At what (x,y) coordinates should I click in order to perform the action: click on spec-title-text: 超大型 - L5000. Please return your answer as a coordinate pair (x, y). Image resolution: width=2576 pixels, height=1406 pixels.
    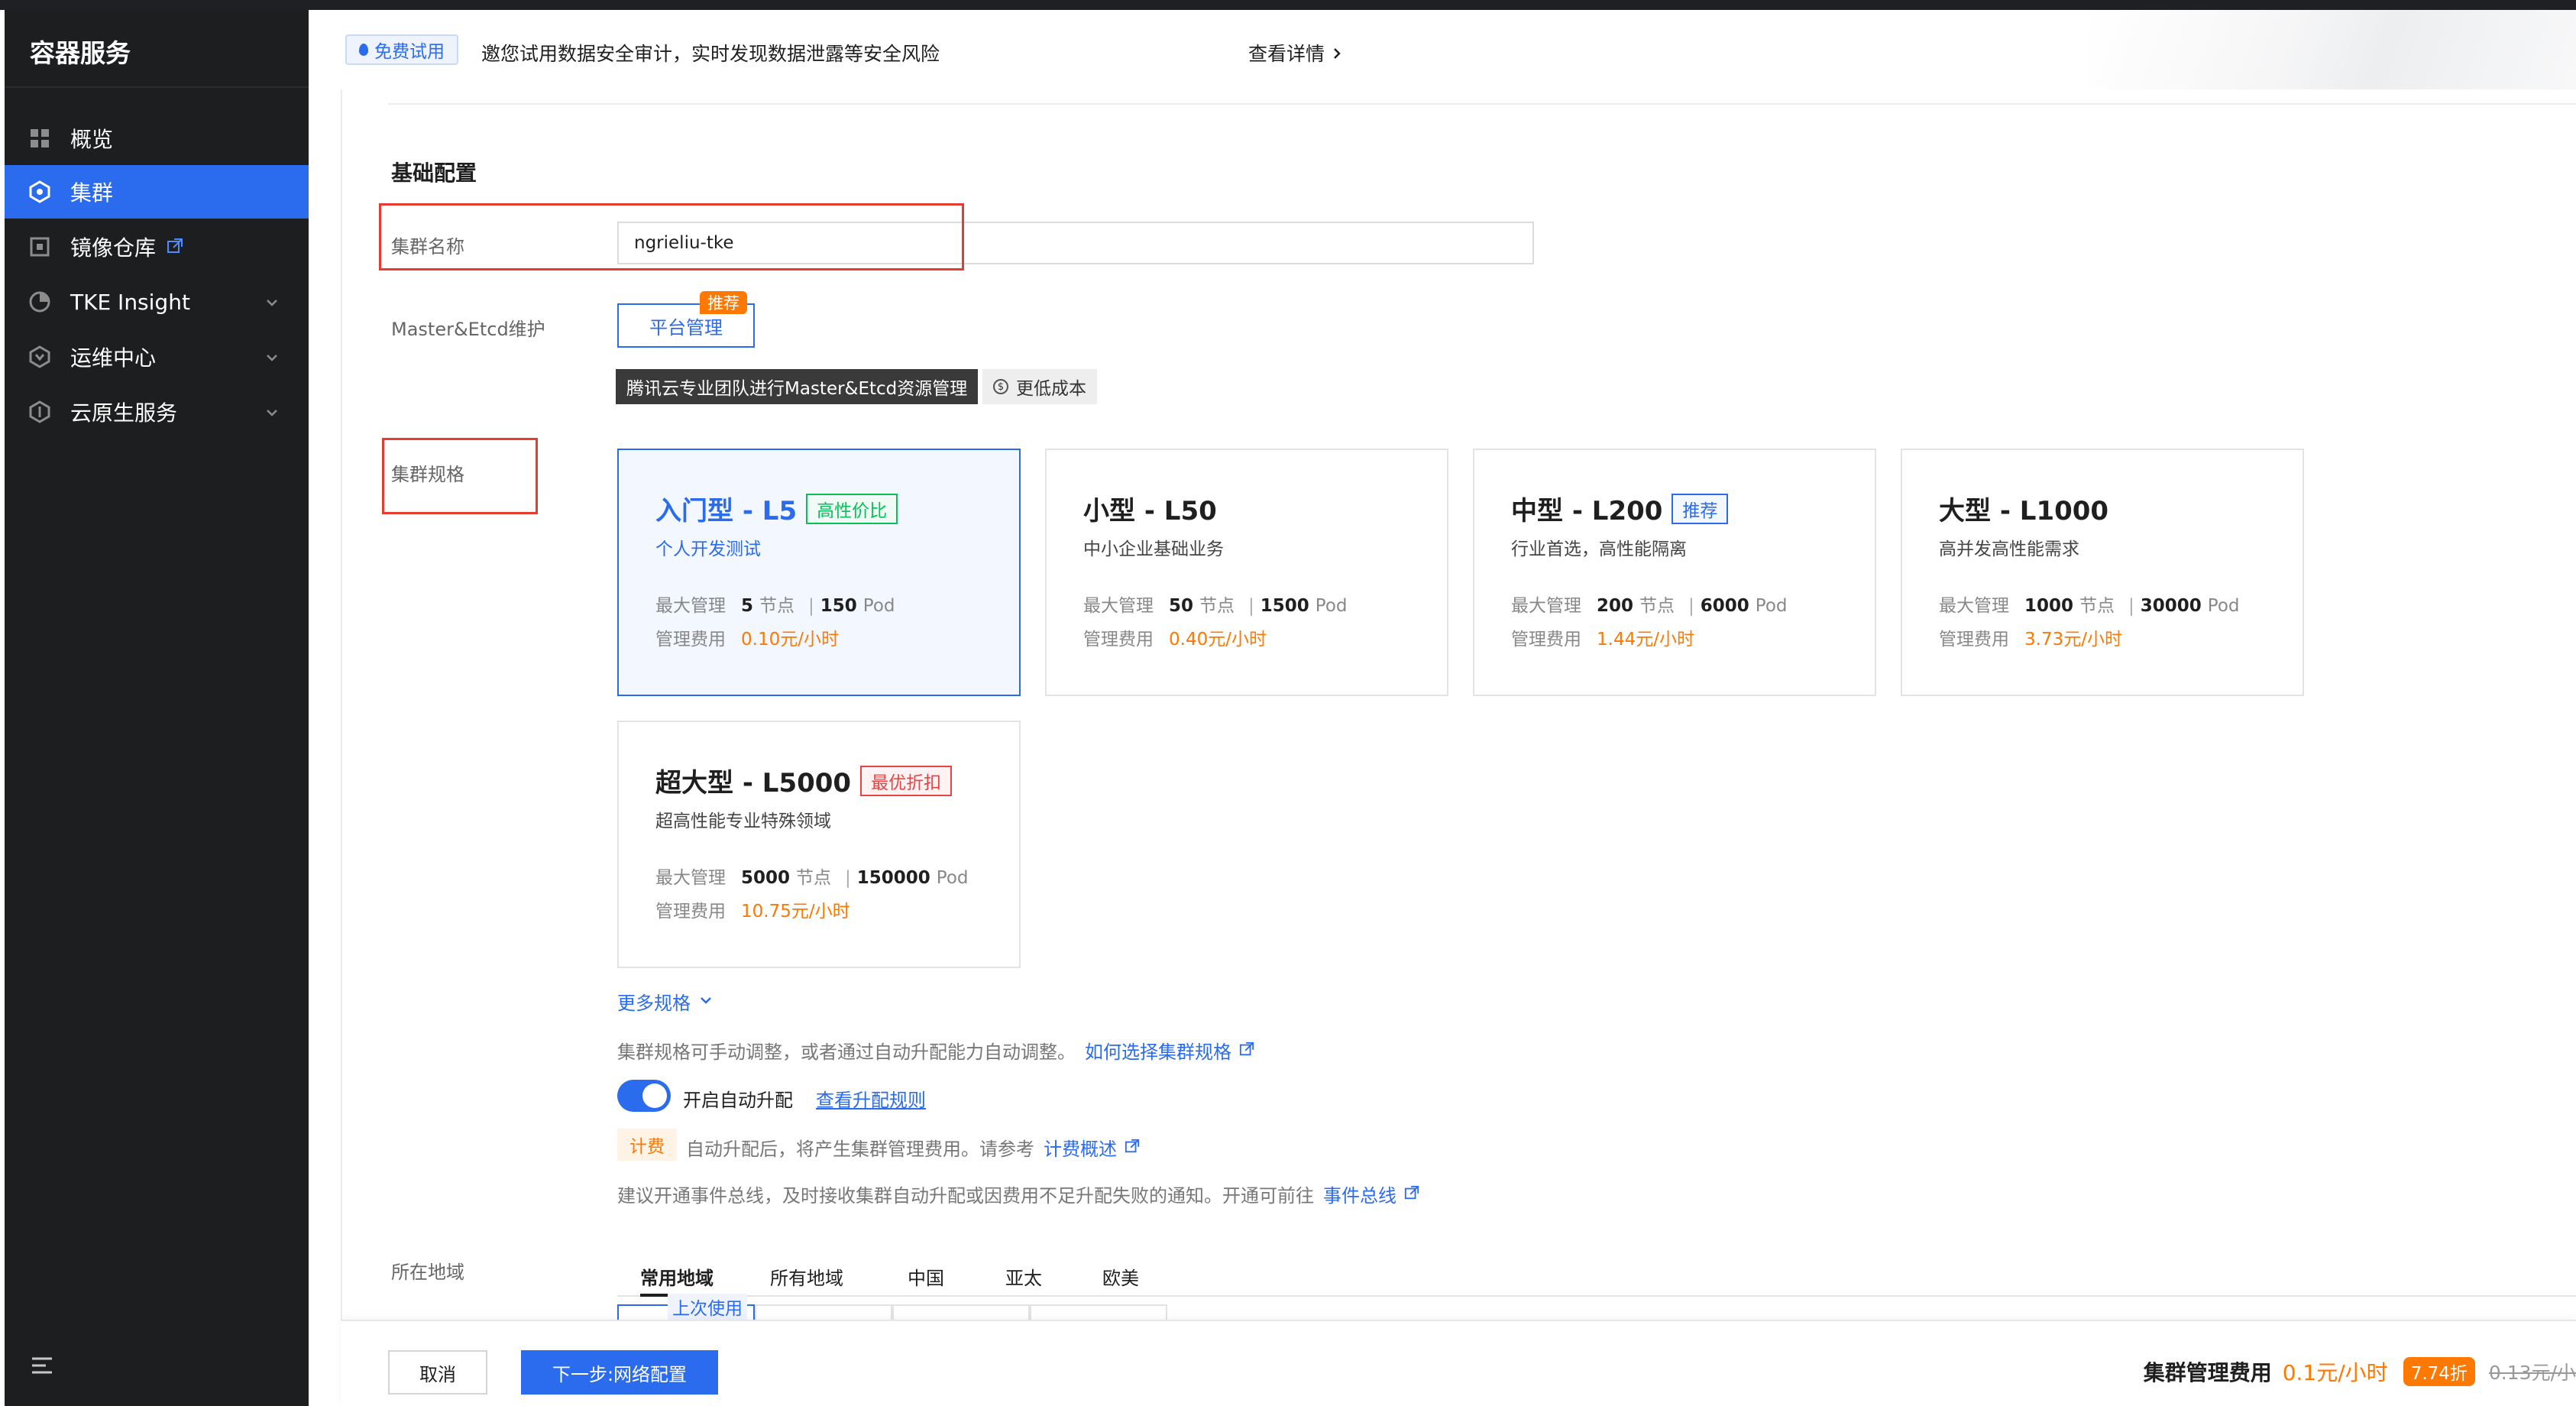
    Looking at the image, I should click on (753, 783).